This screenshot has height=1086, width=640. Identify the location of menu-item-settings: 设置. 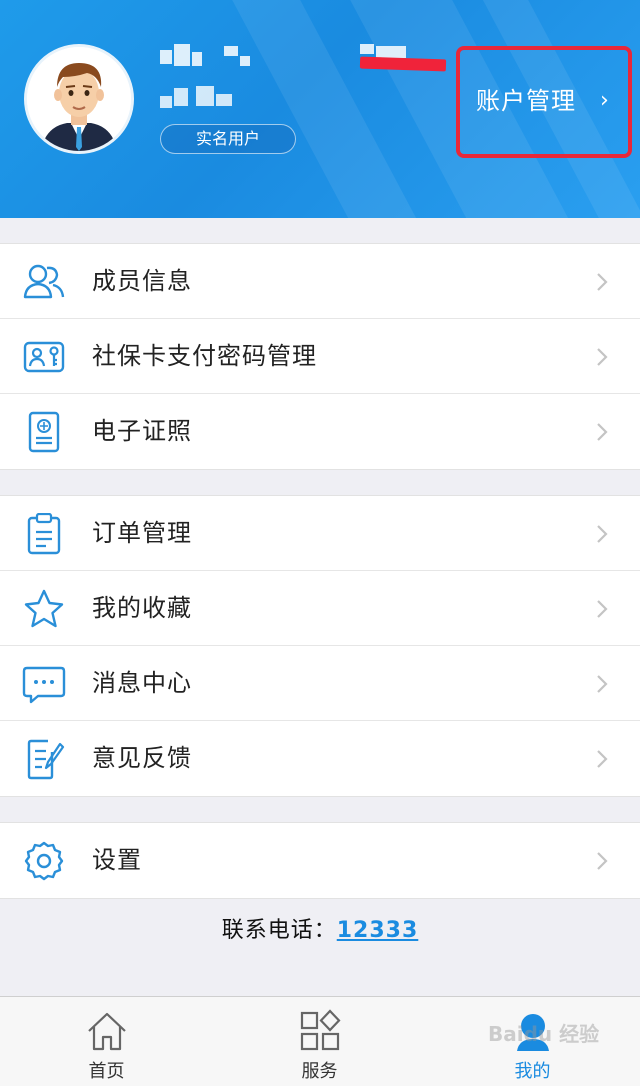
(320, 860).